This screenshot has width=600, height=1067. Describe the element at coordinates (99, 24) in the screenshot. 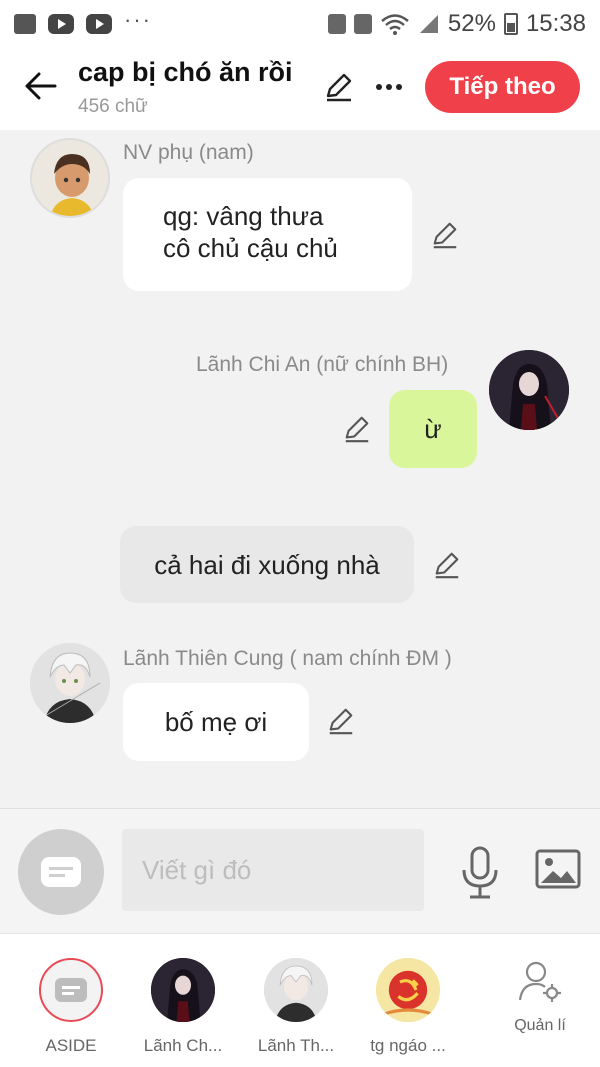

I see `youtube-notification-icon` at that location.